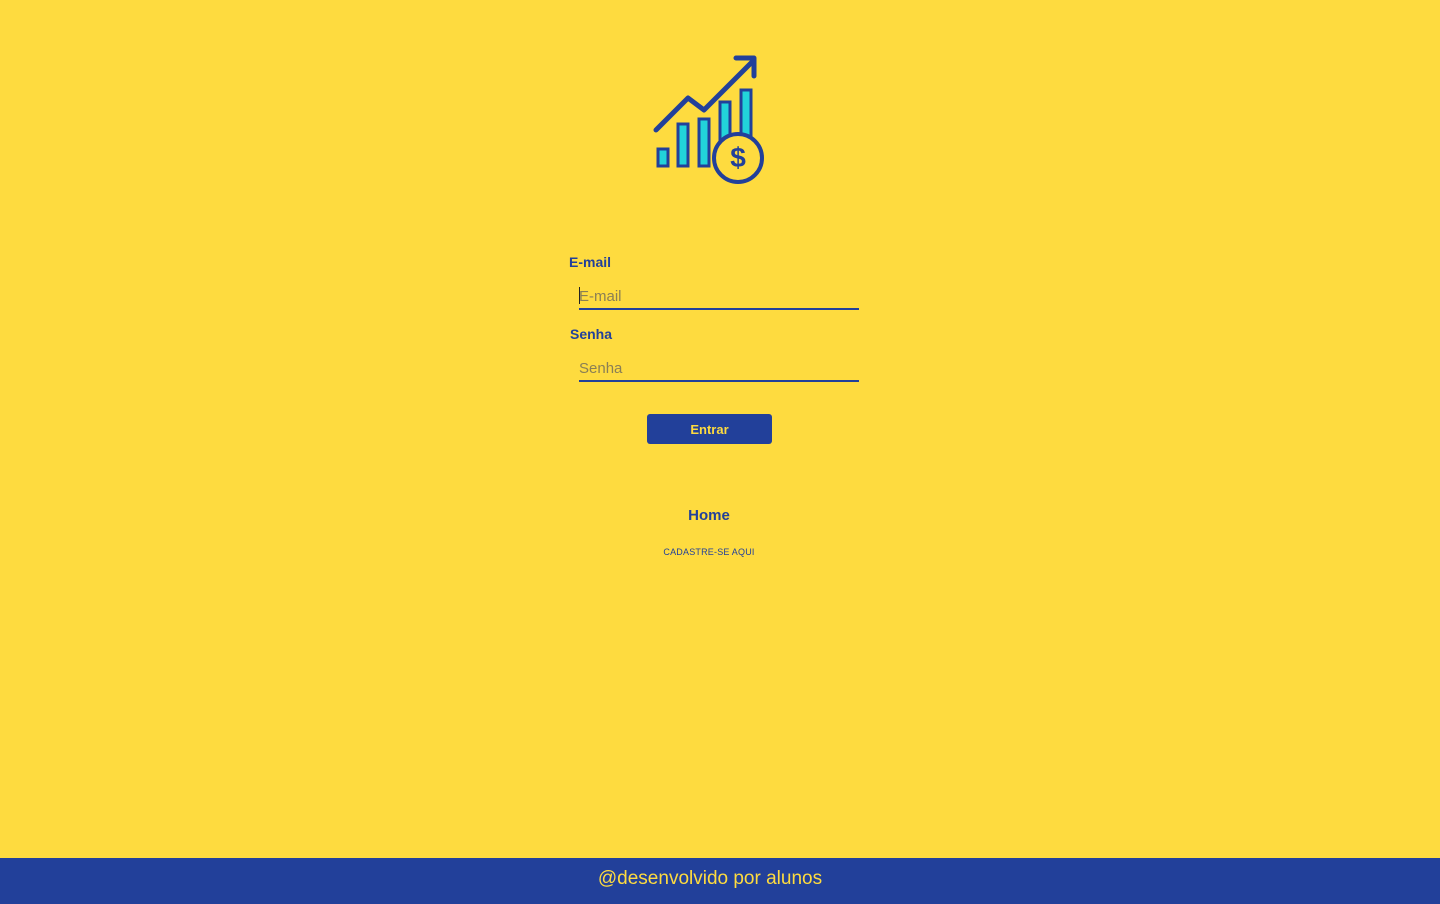 The height and width of the screenshot is (904, 1440). I want to click on growth-chart-dollar-icon: $, so click(708, 119).